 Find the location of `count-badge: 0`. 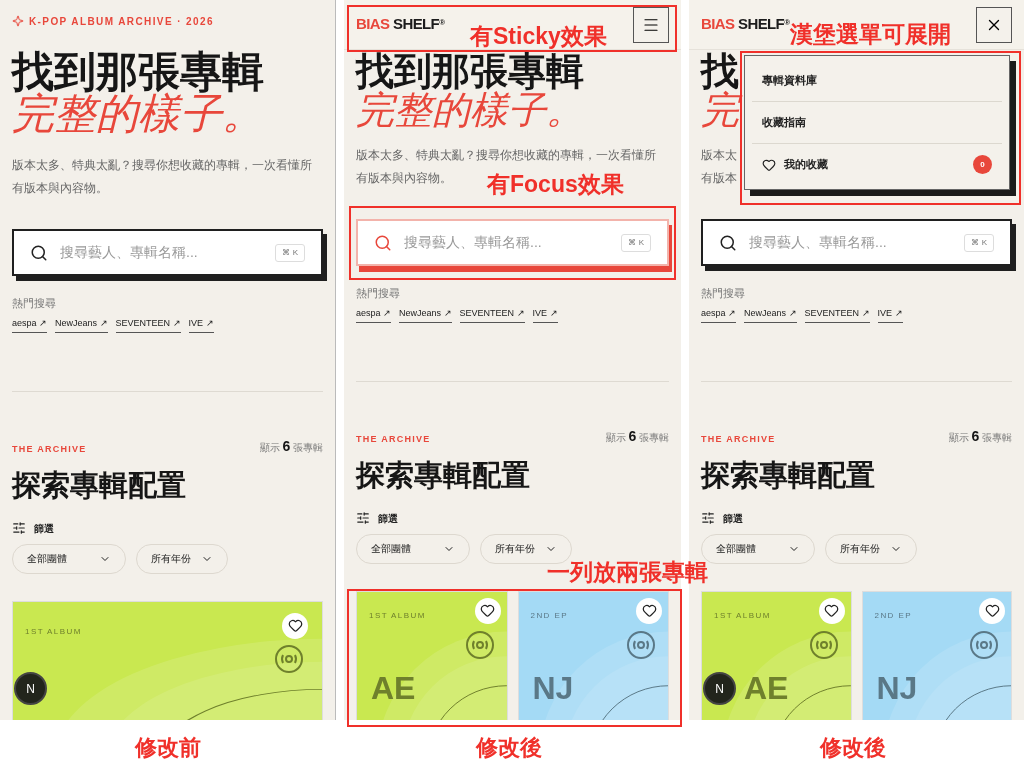

count-badge: 0 is located at coordinates (982, 164).